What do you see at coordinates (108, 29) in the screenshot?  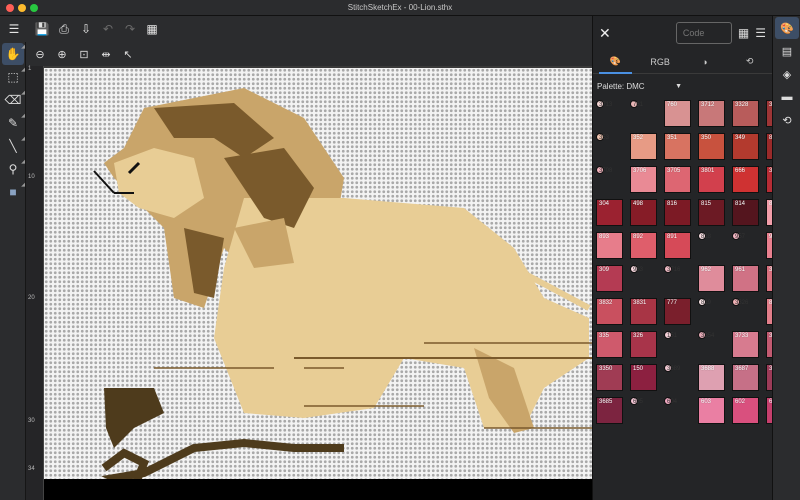 I see `undo-icon: ↶` at bounding box center [108, 29].